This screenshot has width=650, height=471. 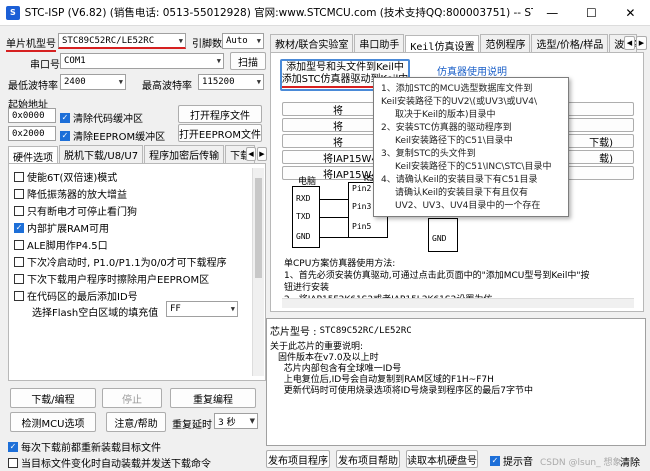 I want to click on clear-code-option: ✓ 清除代码缓冲区, so click(x=101, y=117).